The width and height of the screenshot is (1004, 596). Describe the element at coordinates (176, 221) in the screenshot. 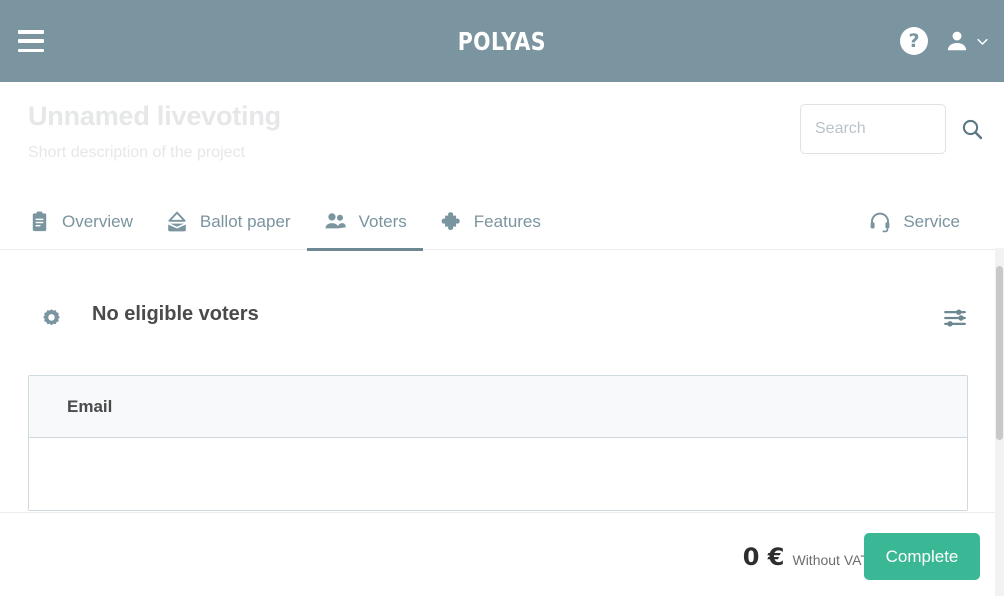

I see `ballot-box-icon` at that location.